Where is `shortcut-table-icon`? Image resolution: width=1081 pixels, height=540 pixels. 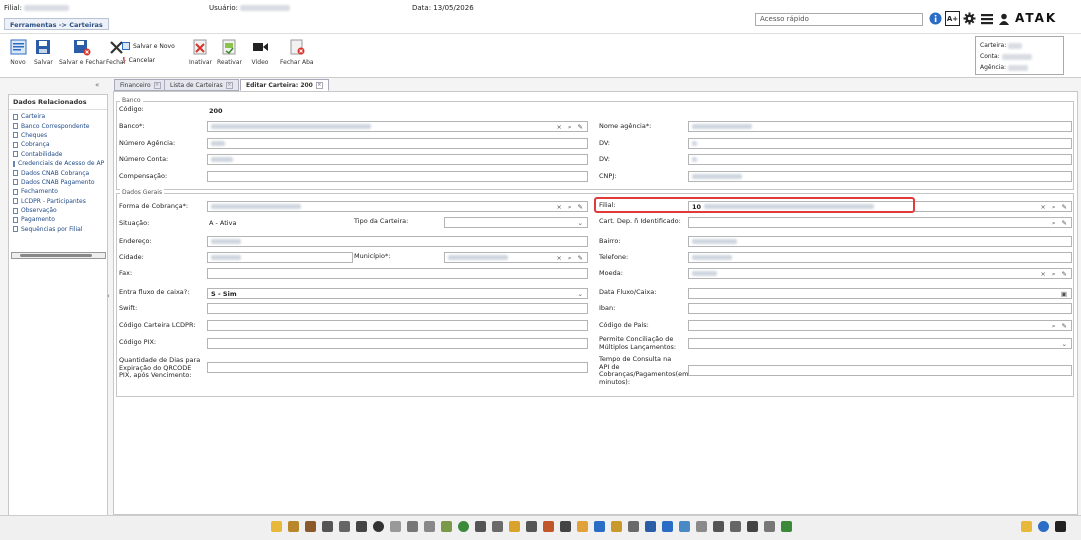 shortcut-table-icon is located at coordinates (344, 526).